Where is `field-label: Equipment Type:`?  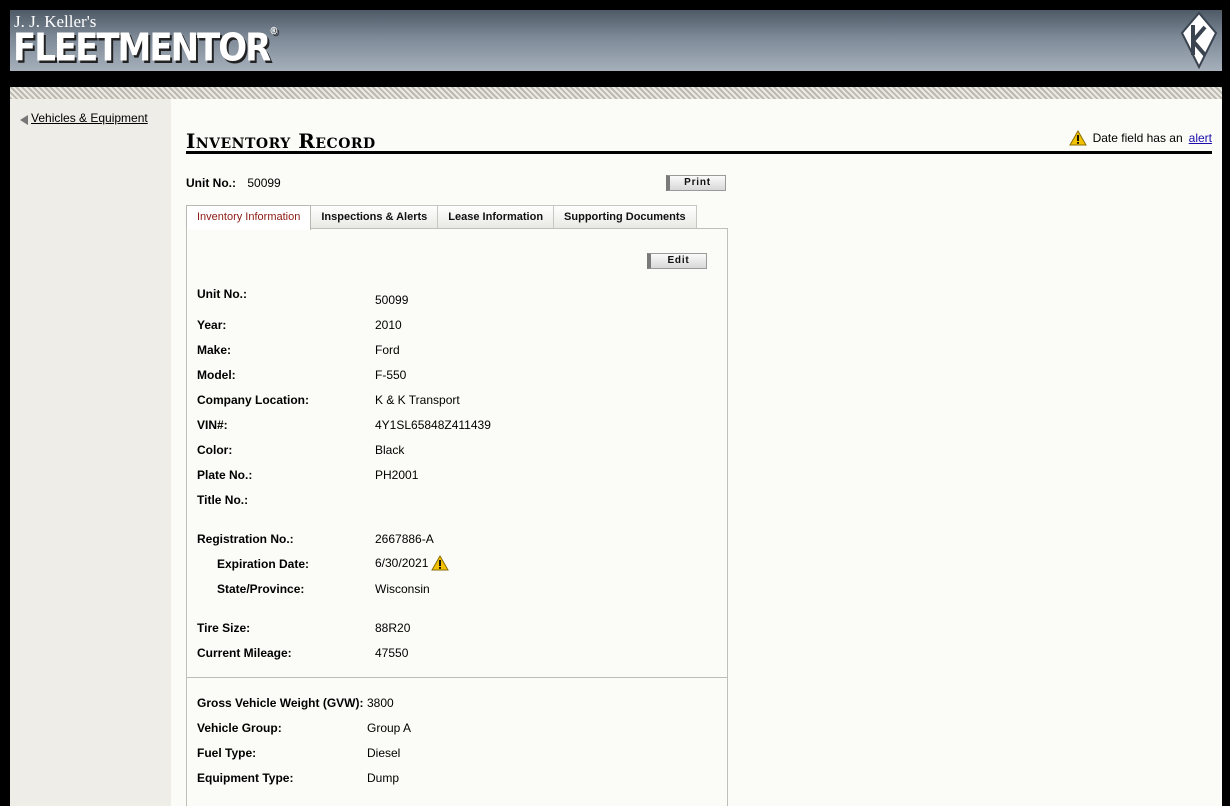
field-label: Equipment Type: is located at coordinates (245, 778).